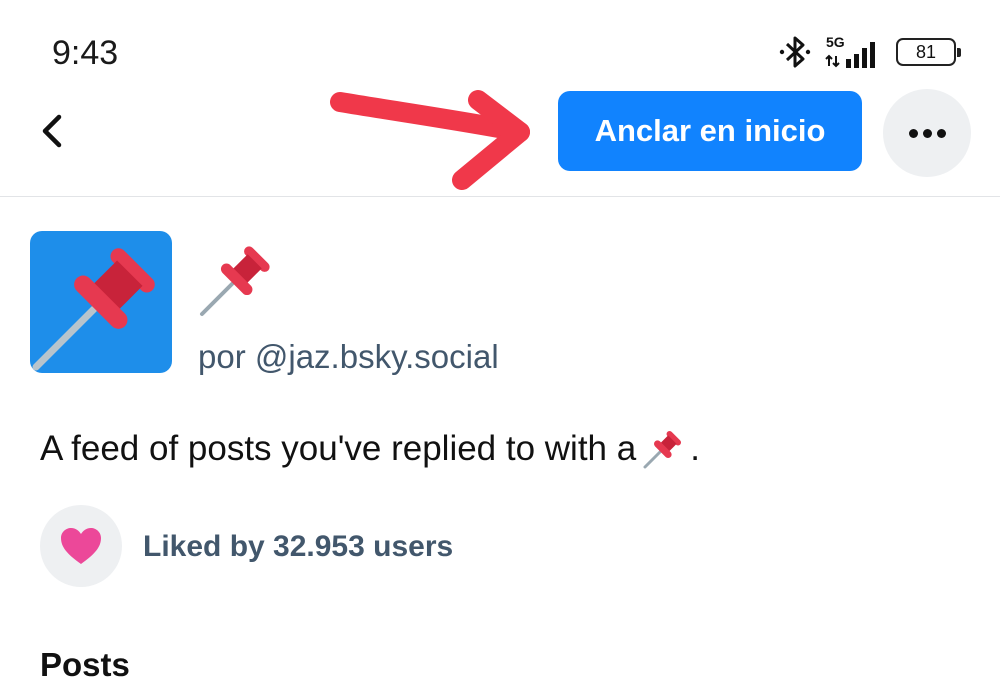 The height and width of the screenshot is (697, 1000). I want to click on back-button, so click(52, 131).